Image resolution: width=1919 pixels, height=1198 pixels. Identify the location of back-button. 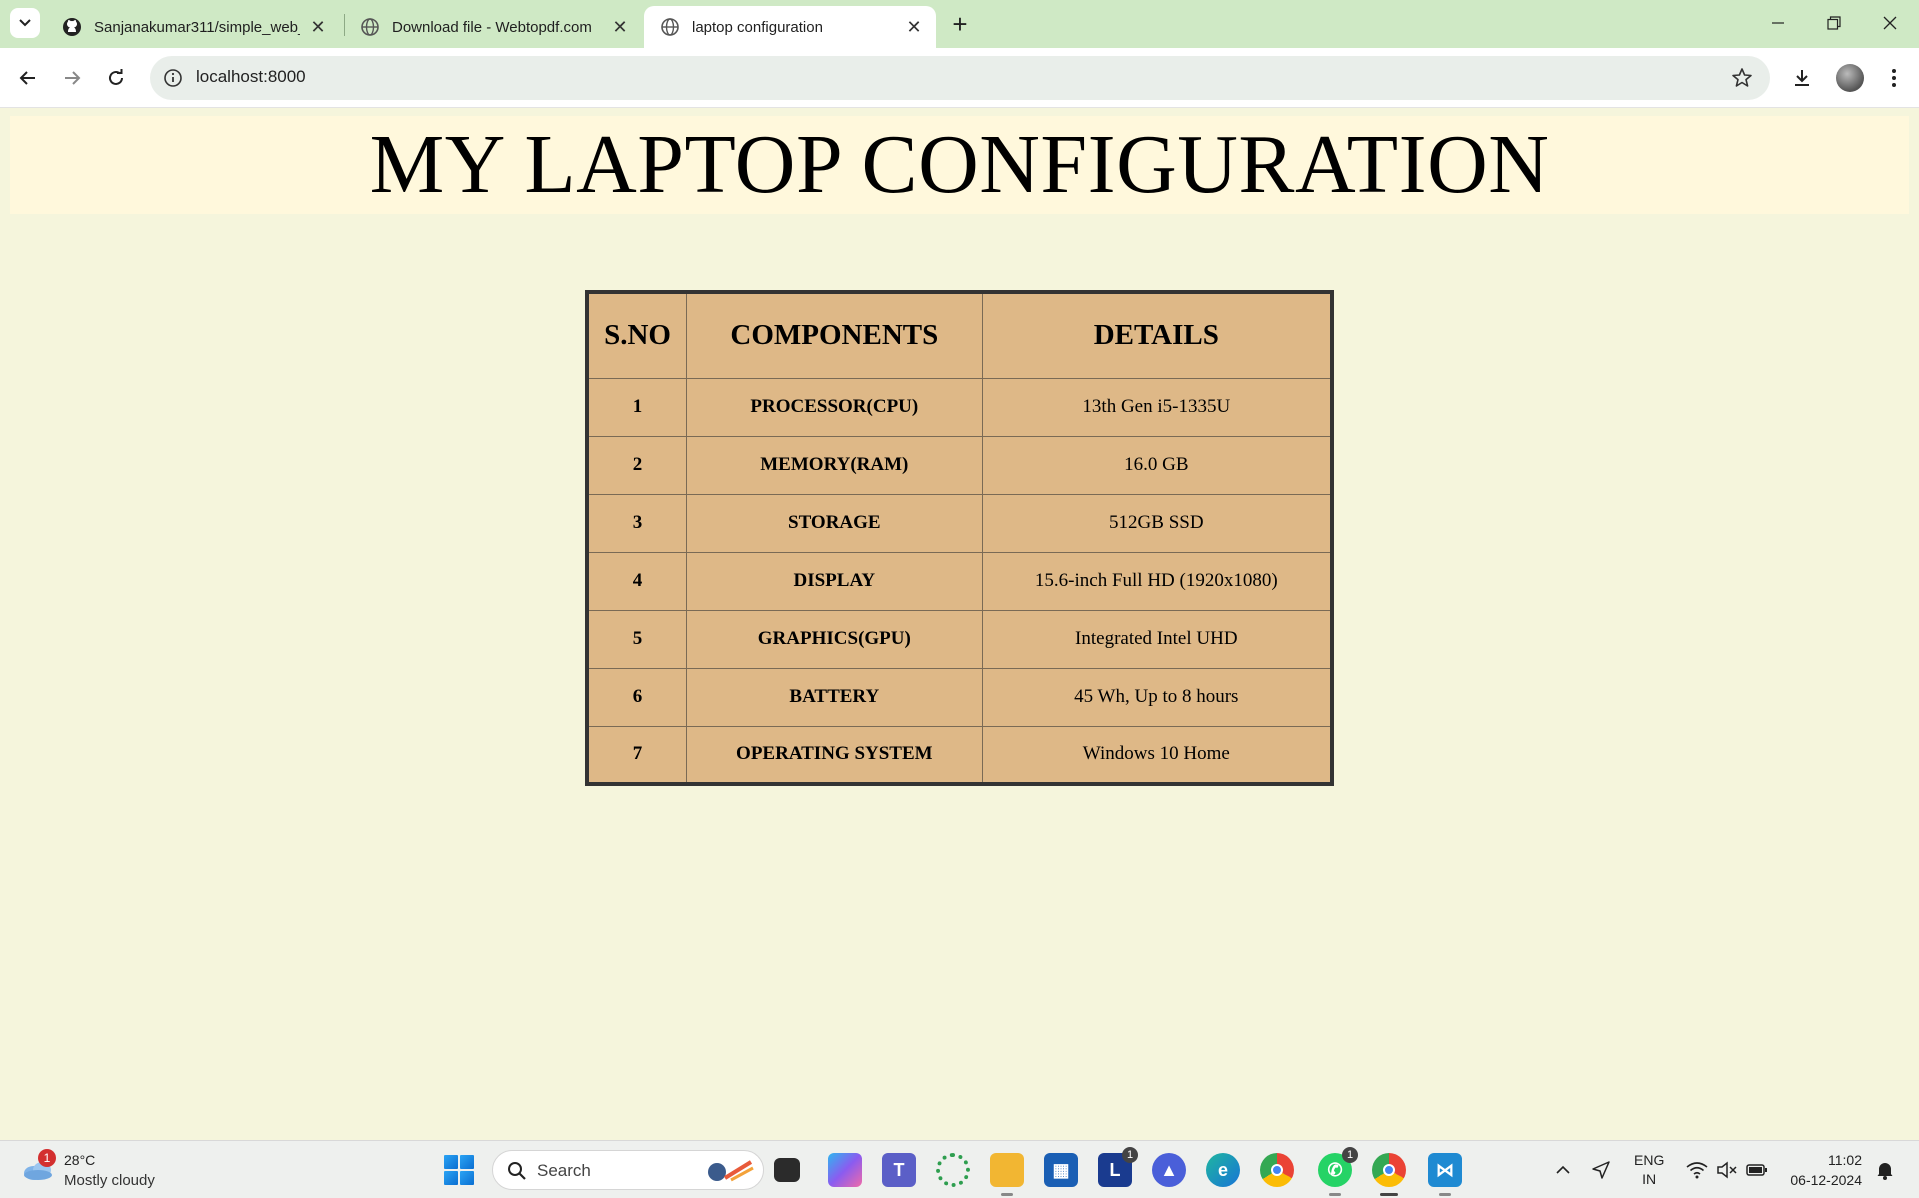
(28, 78).